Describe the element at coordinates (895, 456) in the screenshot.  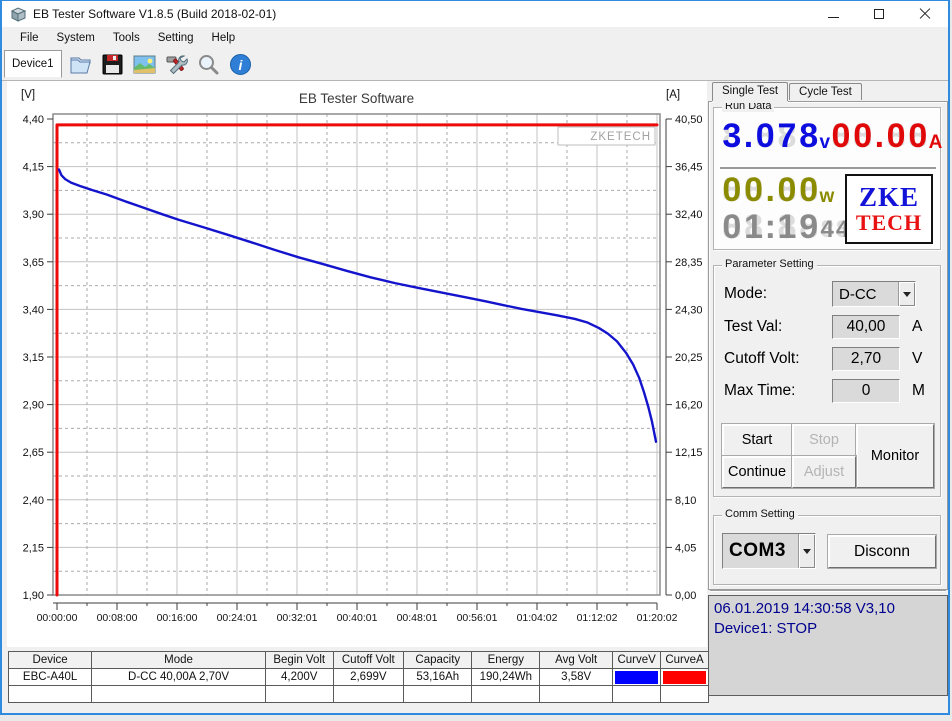
I see `monitor-button: Monitor` at that location.